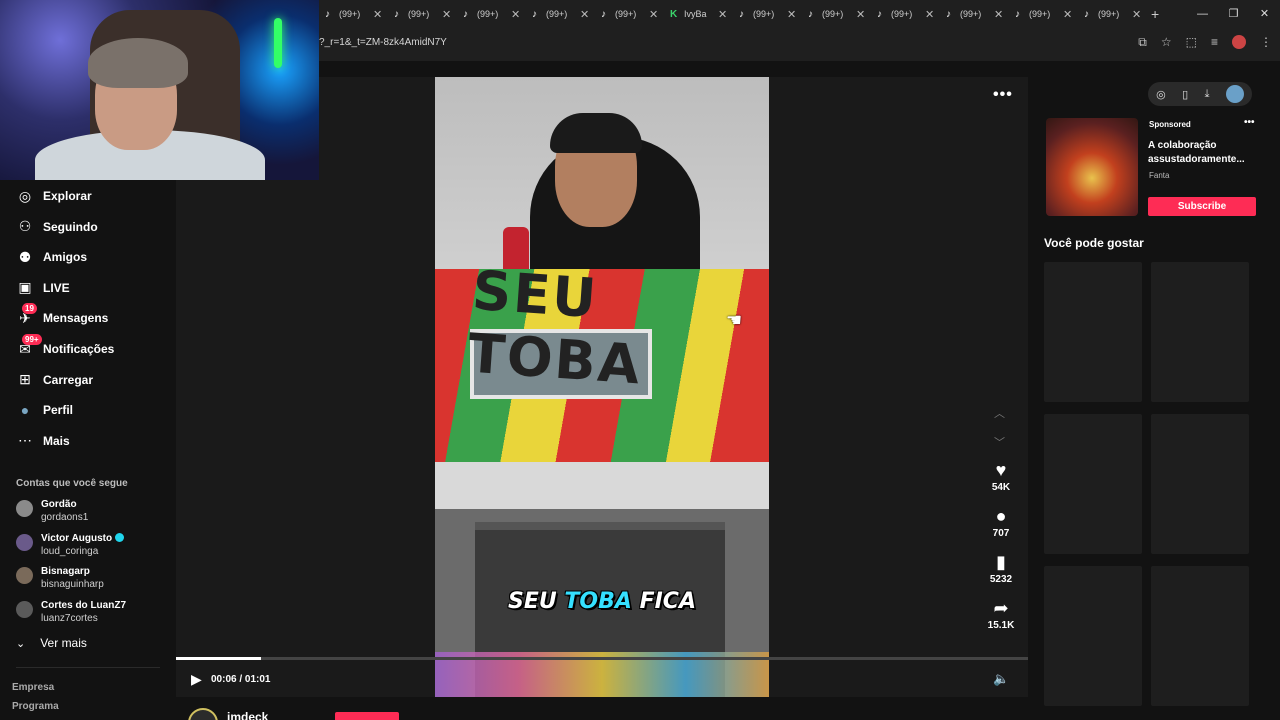  I want to click on ad-subscribe-button: Subscribe, so click(1202, 206).